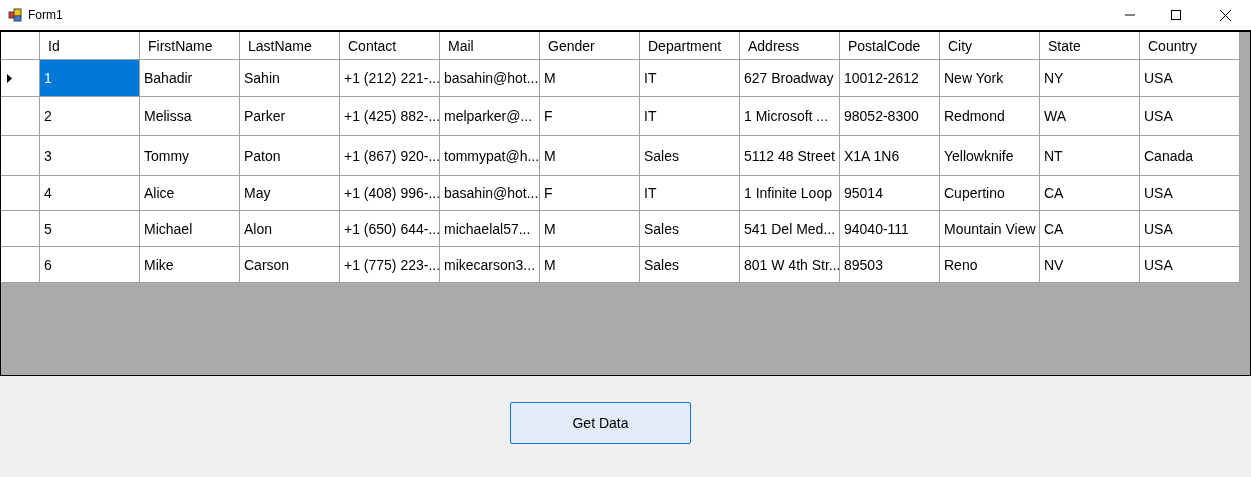 Image resolution: width=1251 pixels, height=477 pixels. I want to click on table-cell: 2, so click(90, 116).